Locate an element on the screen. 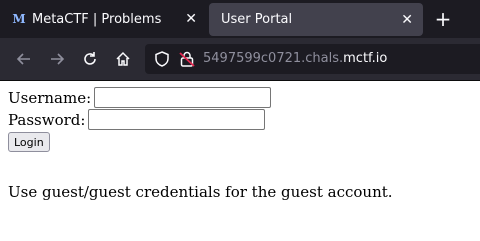 The width and height of the screenshot is (480, 241). tab-title: MetaCTF | Problems is located at coordinates (97, 19).